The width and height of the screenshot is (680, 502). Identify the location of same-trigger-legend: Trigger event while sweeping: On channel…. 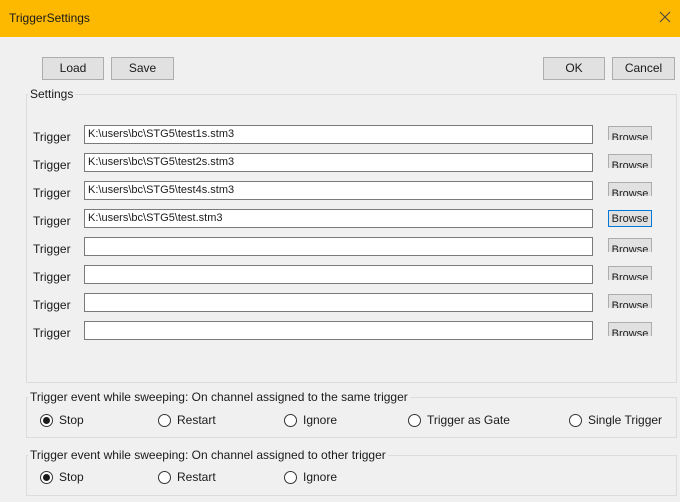
(219, 397).